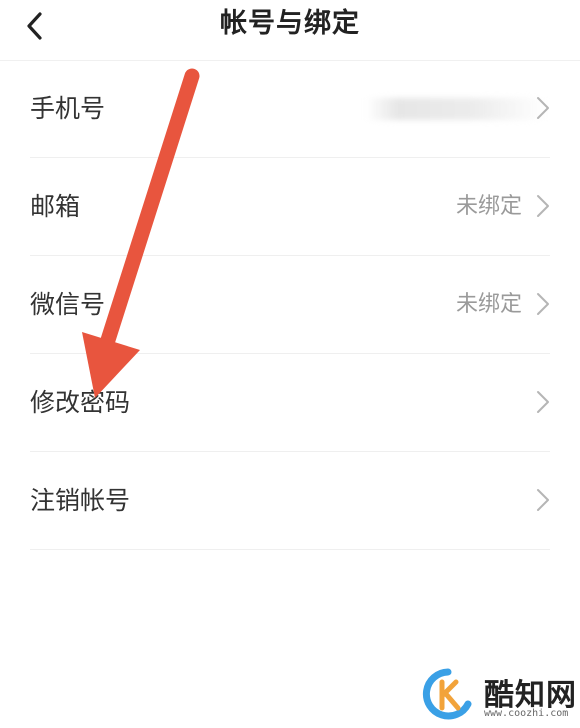  Describe the element at coordinates (290, 109) in the screenshot. I see `row-phone: 手机号` at that location.